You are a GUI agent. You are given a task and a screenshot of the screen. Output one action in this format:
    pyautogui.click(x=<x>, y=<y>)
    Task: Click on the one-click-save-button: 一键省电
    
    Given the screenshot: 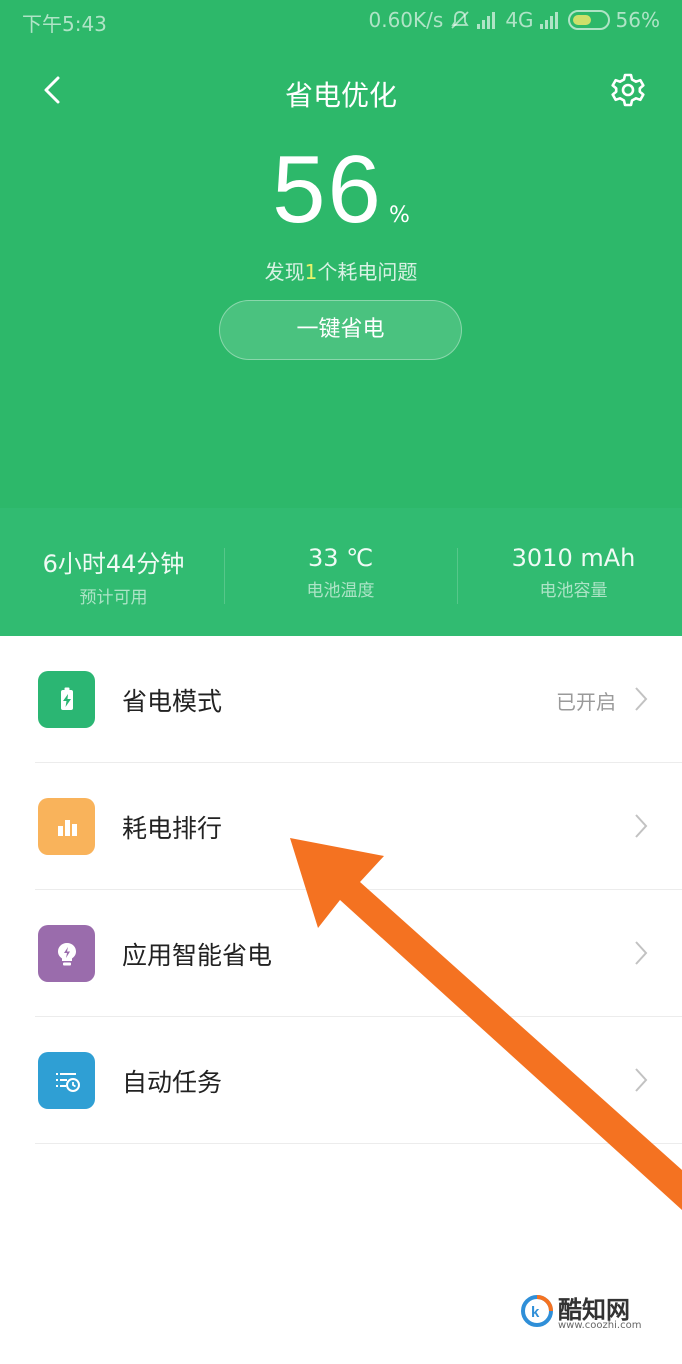 What is the action you would take?
    pyautogui.click(x=340, y=330)
    